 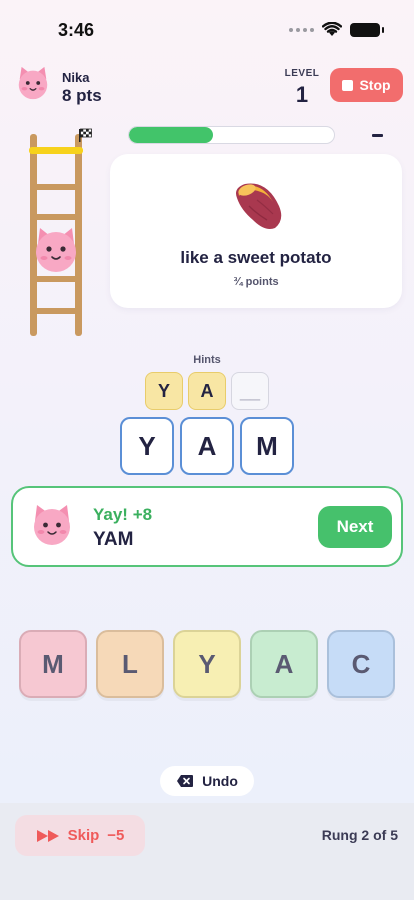 What do you see at coordinates (361, 664) in the screenshot?
I see `letter-tile: C` at bounding box center [361, 664].